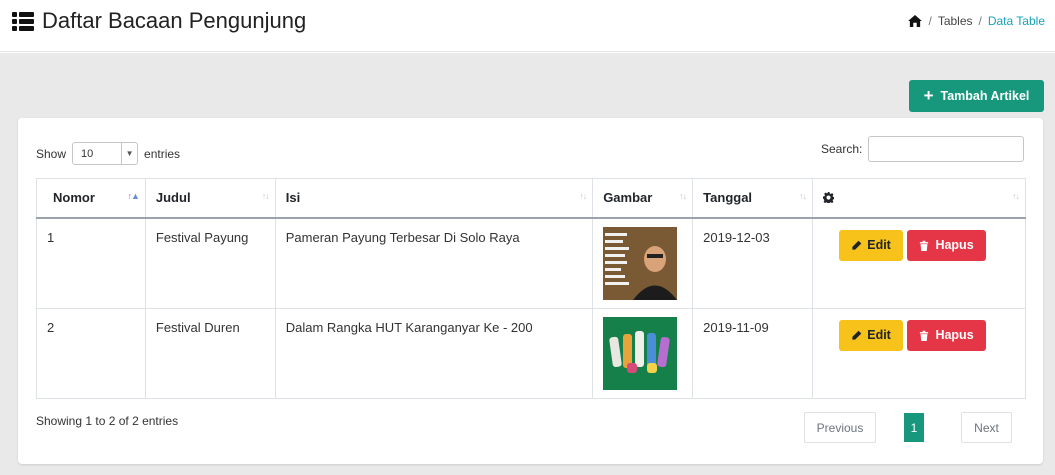 Image resolution: width=1055 pixels, height=475 pixels. Describe the element at coordinates (753, 353) in the screenshot. I see `cell-tanggal: 2019-11-09` at that location.